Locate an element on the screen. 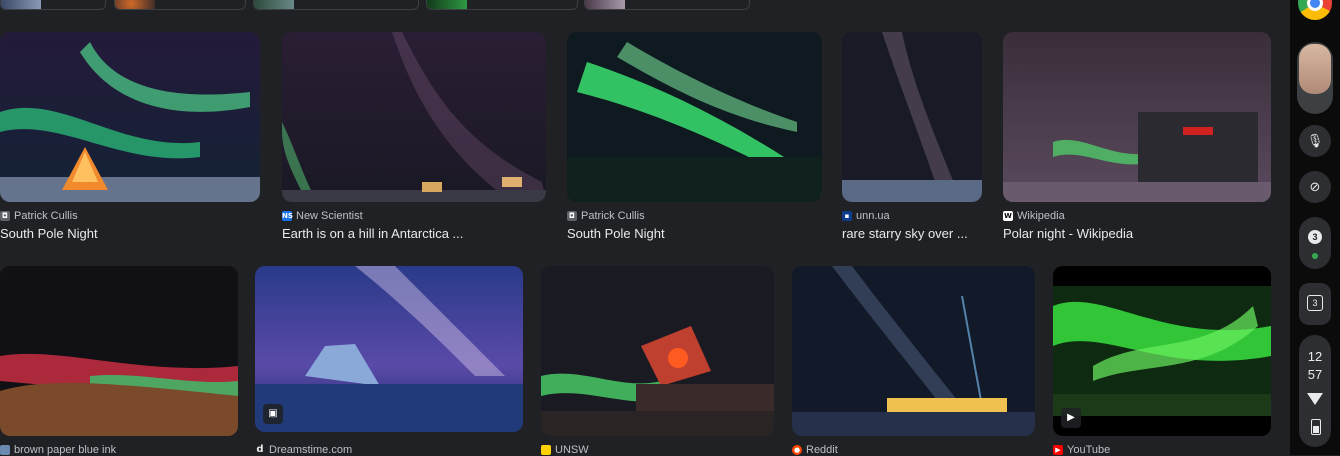 Image resolution: width=1340 pixels, height=456 pixels. result-title: Polar night - Wikipedia is located at coordinates (1068, 233).